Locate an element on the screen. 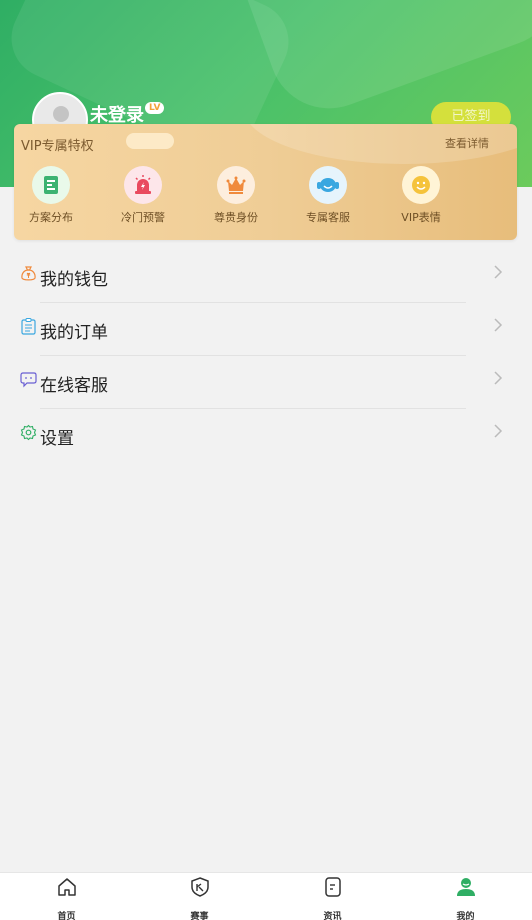 The height and width of the screenshot is (920, 532). menu-item-orders: 我的订单 is located at coordinates (266, 329).